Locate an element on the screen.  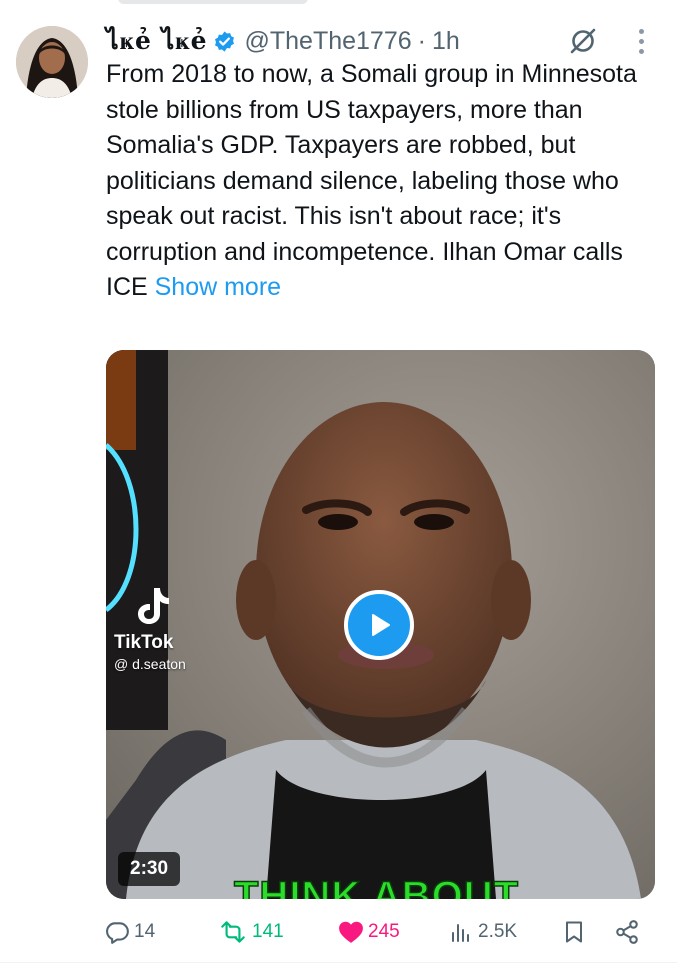
previous-item-edge is located at coordinates (338, 3).